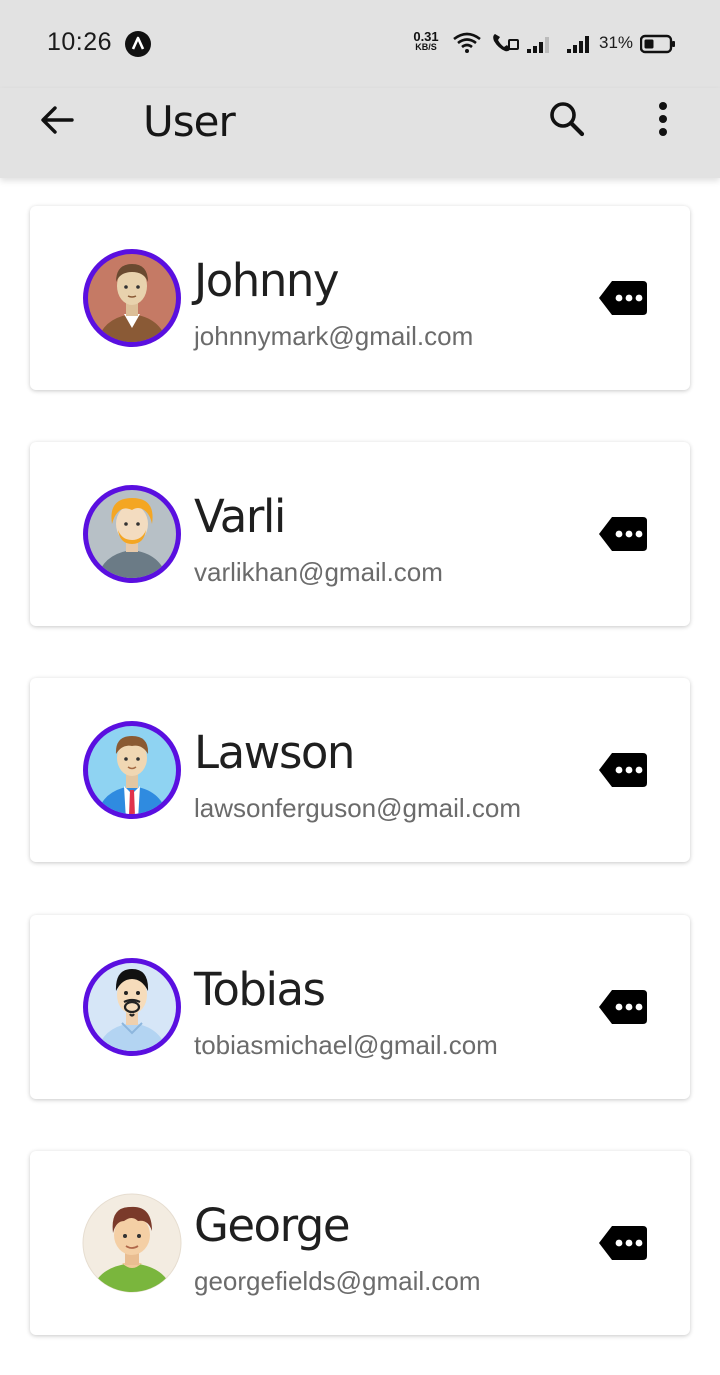  Describe the element at coordinates (360, 298) in the screenshot. I see `user-card: Johnny johnnymark@gmail.com` at that location.